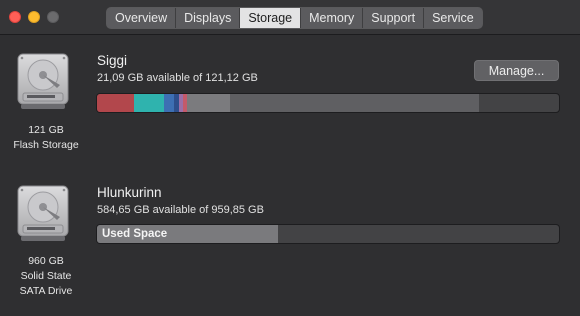 This screenshot has height=316, width=580. Describe the element at coordinates (208, 103) in the screenshot. I see `usage-segment-system` at that location.